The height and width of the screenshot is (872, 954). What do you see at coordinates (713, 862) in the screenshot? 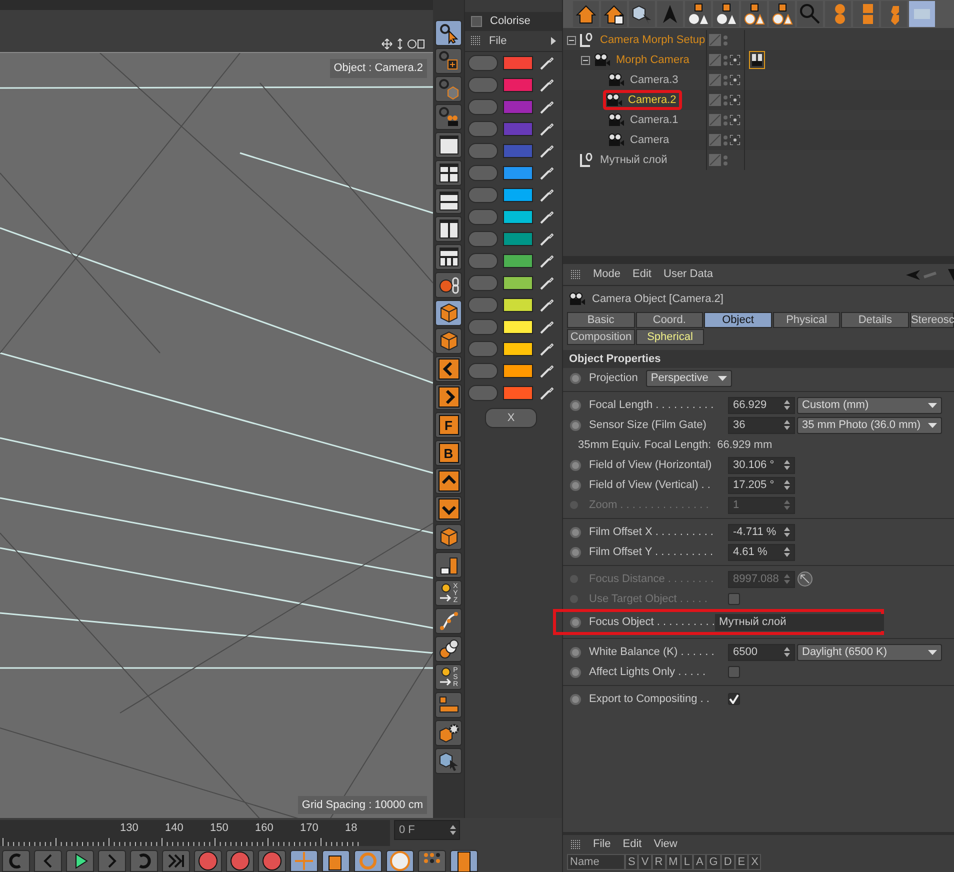
I see `column-header: G` at bounding box center [713, 862].